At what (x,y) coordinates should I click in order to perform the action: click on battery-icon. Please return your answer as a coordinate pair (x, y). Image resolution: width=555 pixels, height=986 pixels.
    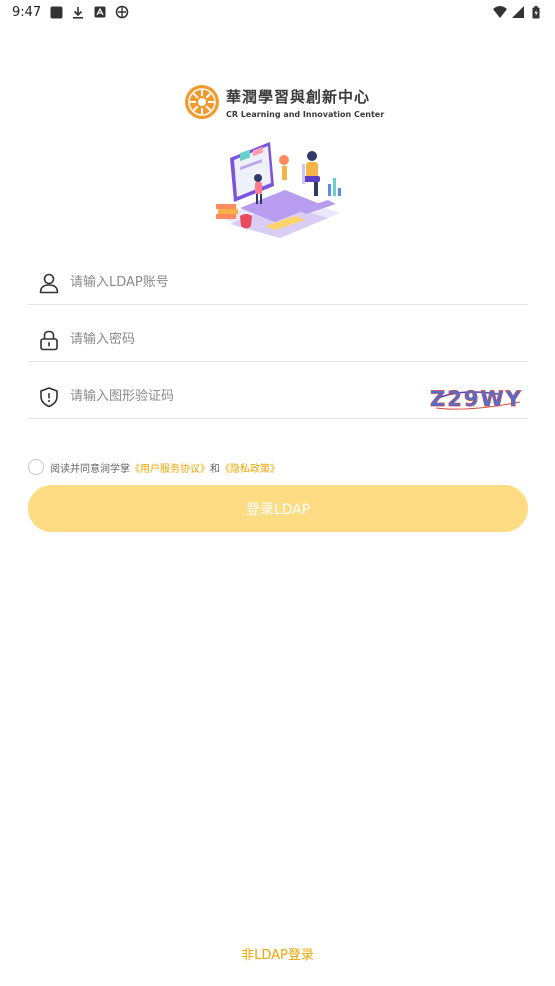
    Looking at the image, I should click on (536, 12).